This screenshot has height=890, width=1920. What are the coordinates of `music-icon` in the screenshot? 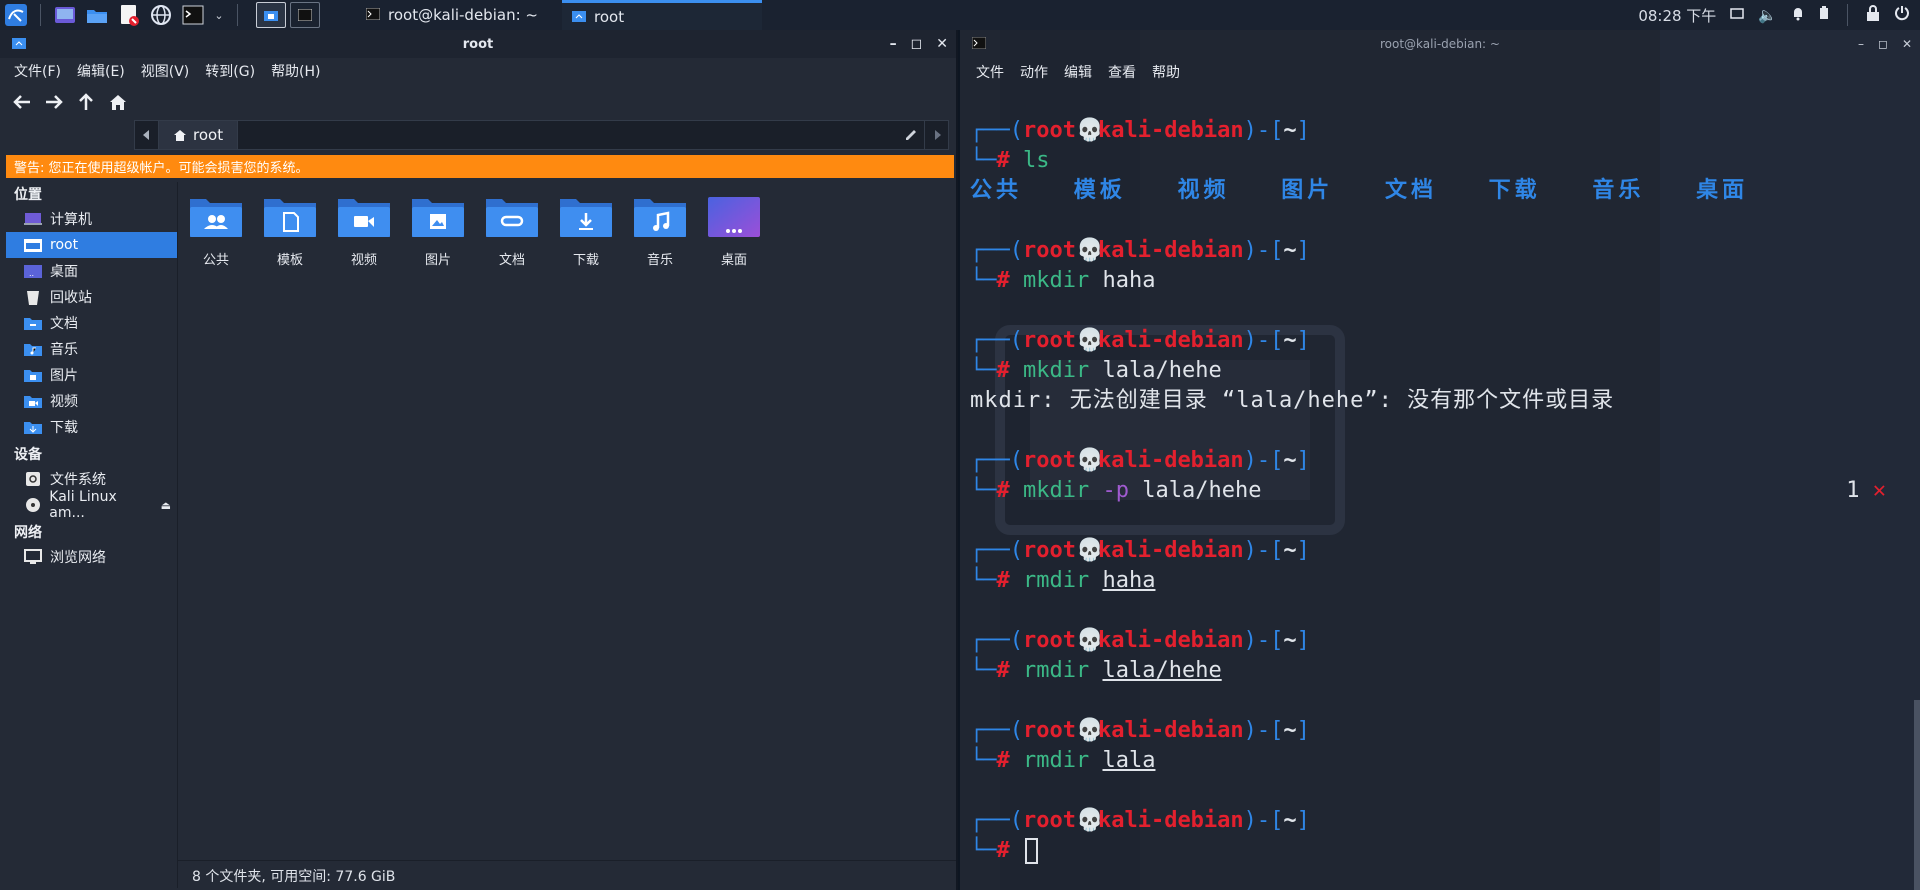 It's located at (33, 349).